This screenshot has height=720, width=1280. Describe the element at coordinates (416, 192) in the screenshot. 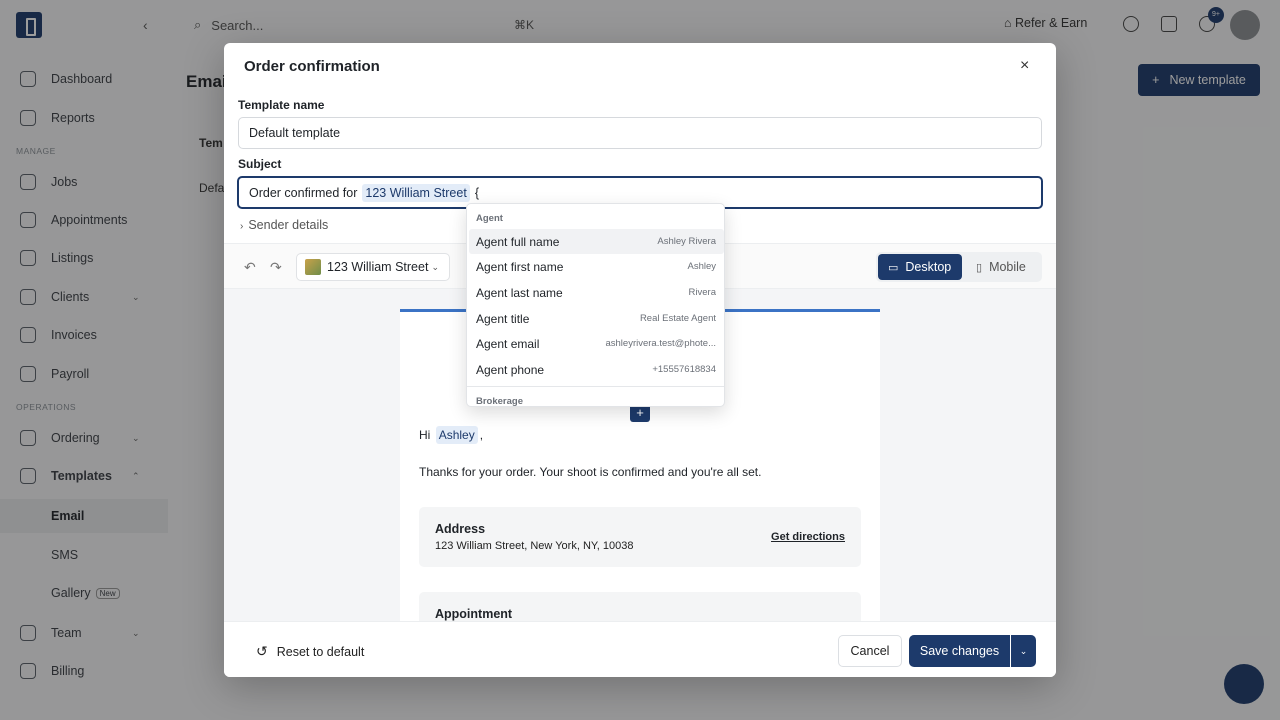

I see `subject-variable-chip: 123 William Street` at that location.